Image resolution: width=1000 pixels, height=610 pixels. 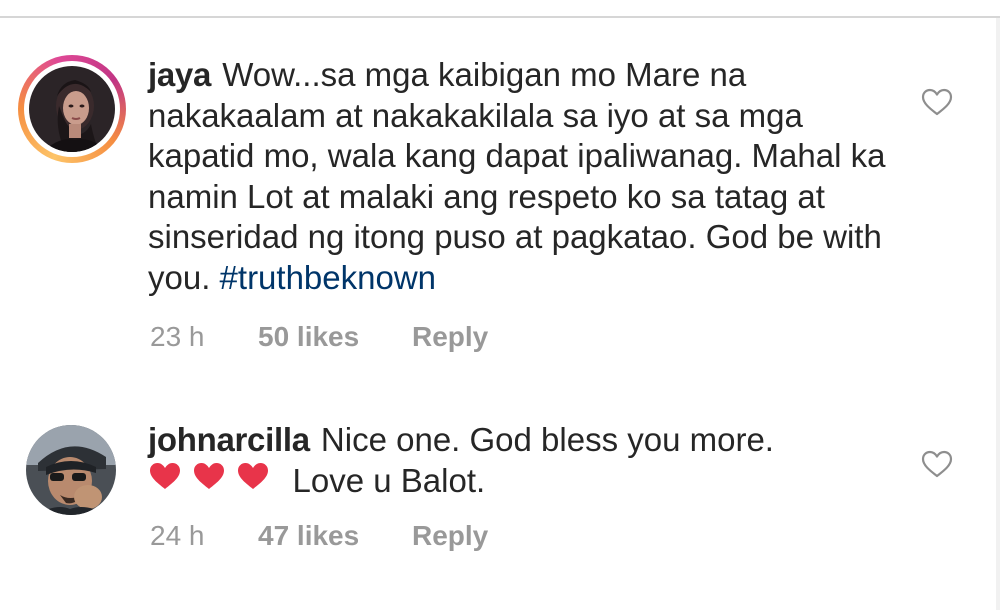 I want to click on comment-username: johnarcilla, so click(x=229, y=439).